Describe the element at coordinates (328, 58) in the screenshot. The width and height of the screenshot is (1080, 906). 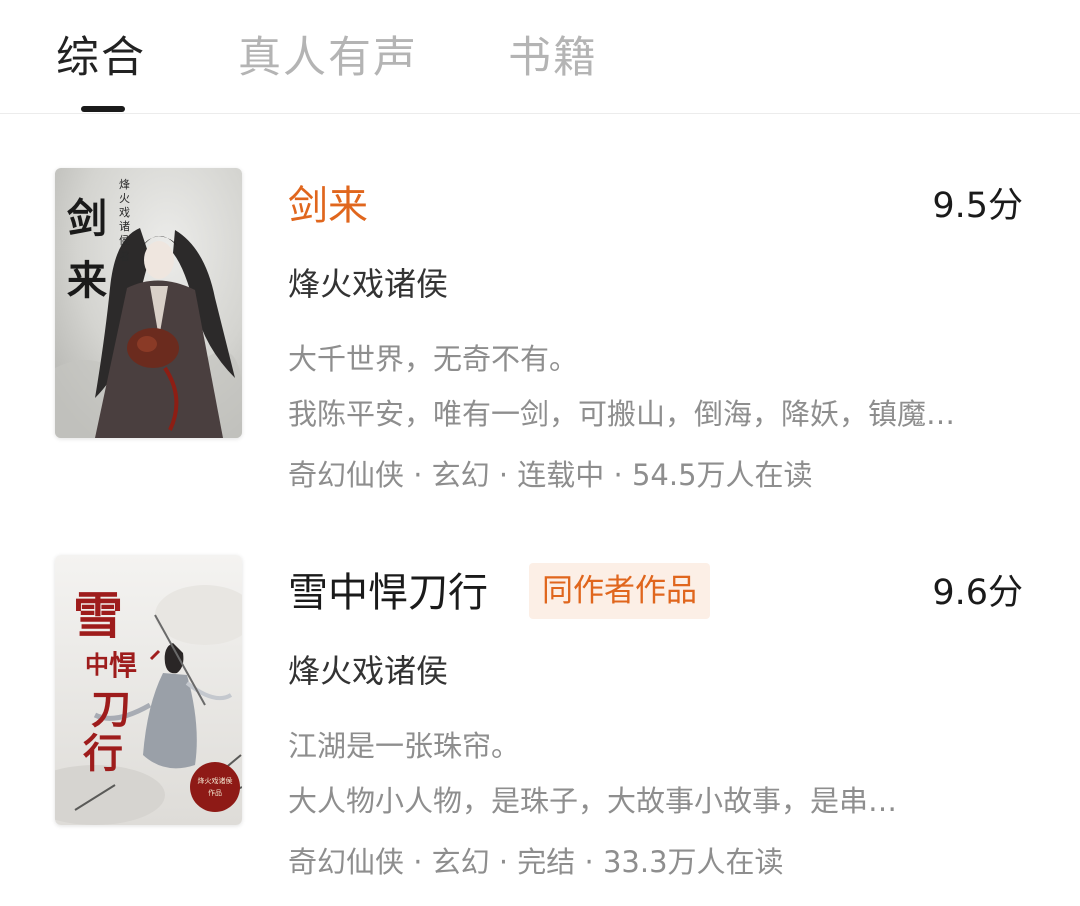
I see `tab-audiobook: 真人有声` at that location.